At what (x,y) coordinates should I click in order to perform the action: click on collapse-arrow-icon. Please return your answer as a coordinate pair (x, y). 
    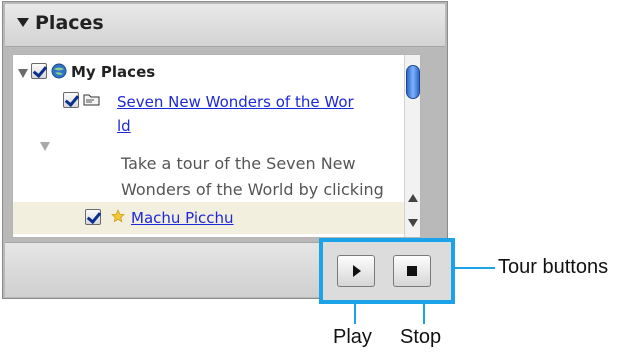
    Looking at the image, I should click on (23, 22).